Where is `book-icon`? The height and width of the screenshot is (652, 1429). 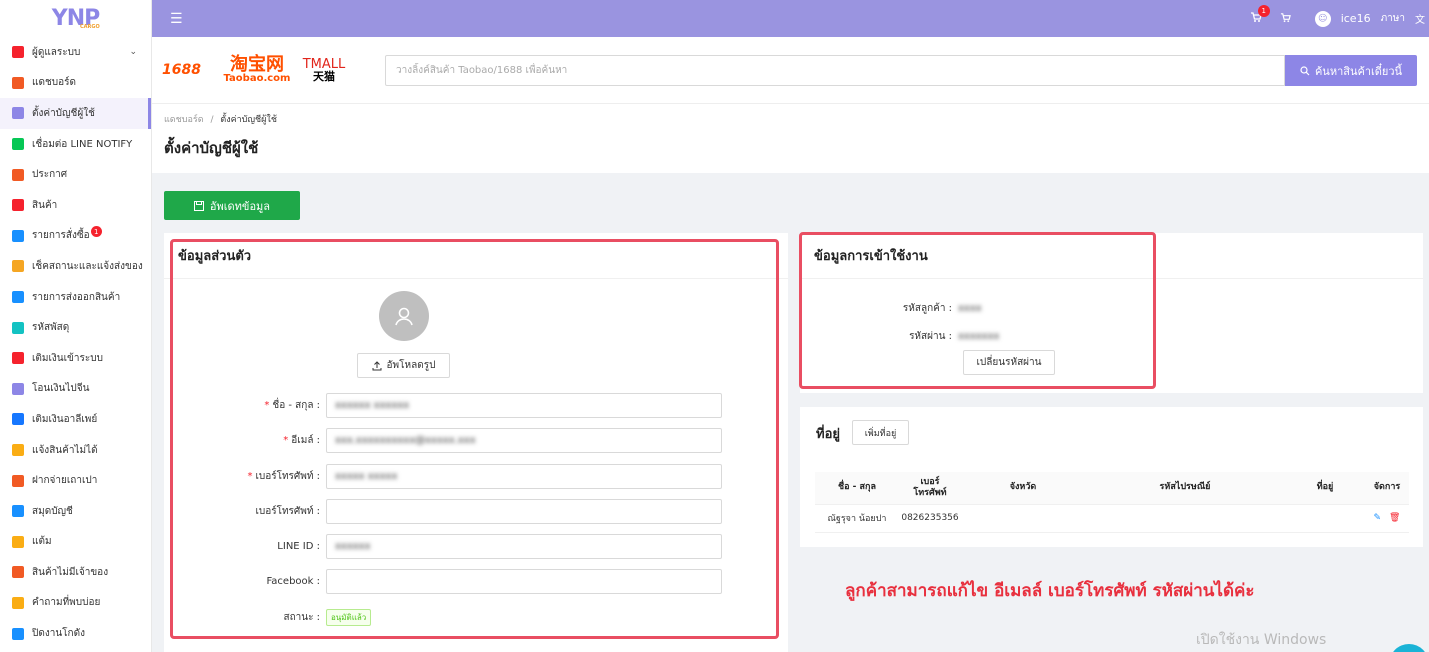 book-icon is located at coordinates (18, 511).